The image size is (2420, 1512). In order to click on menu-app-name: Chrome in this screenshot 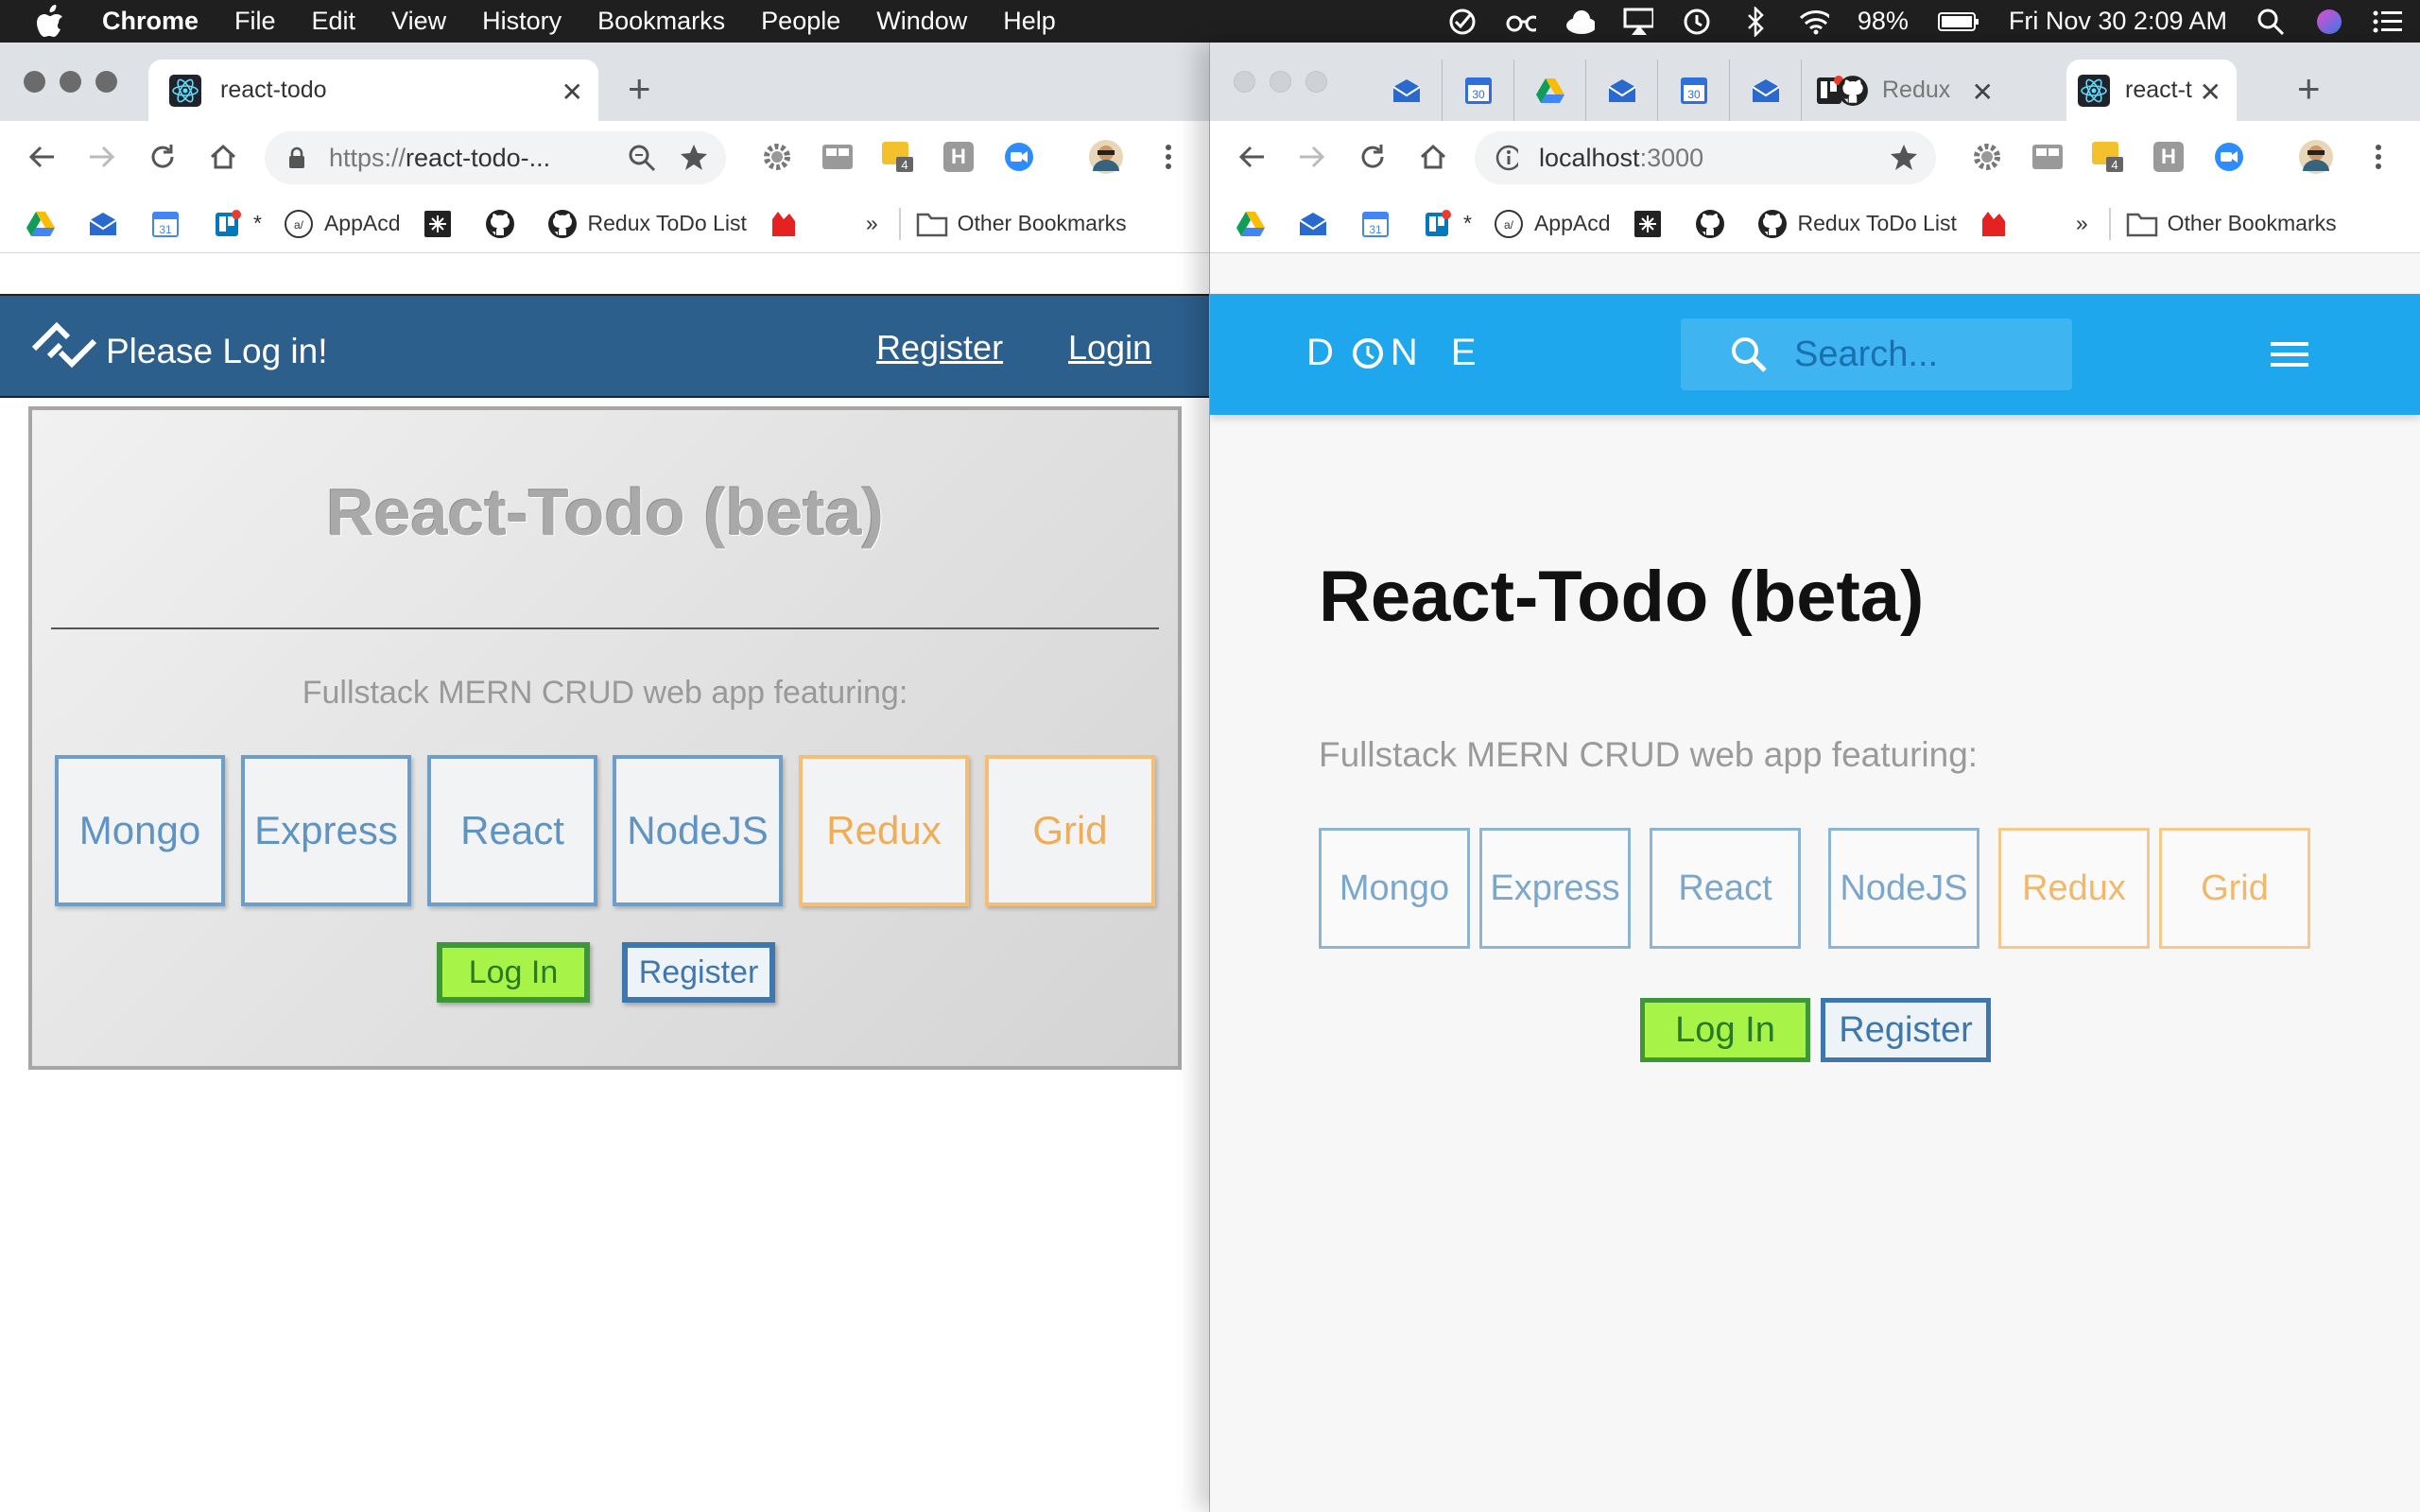, I will do `click(150, 21)`.